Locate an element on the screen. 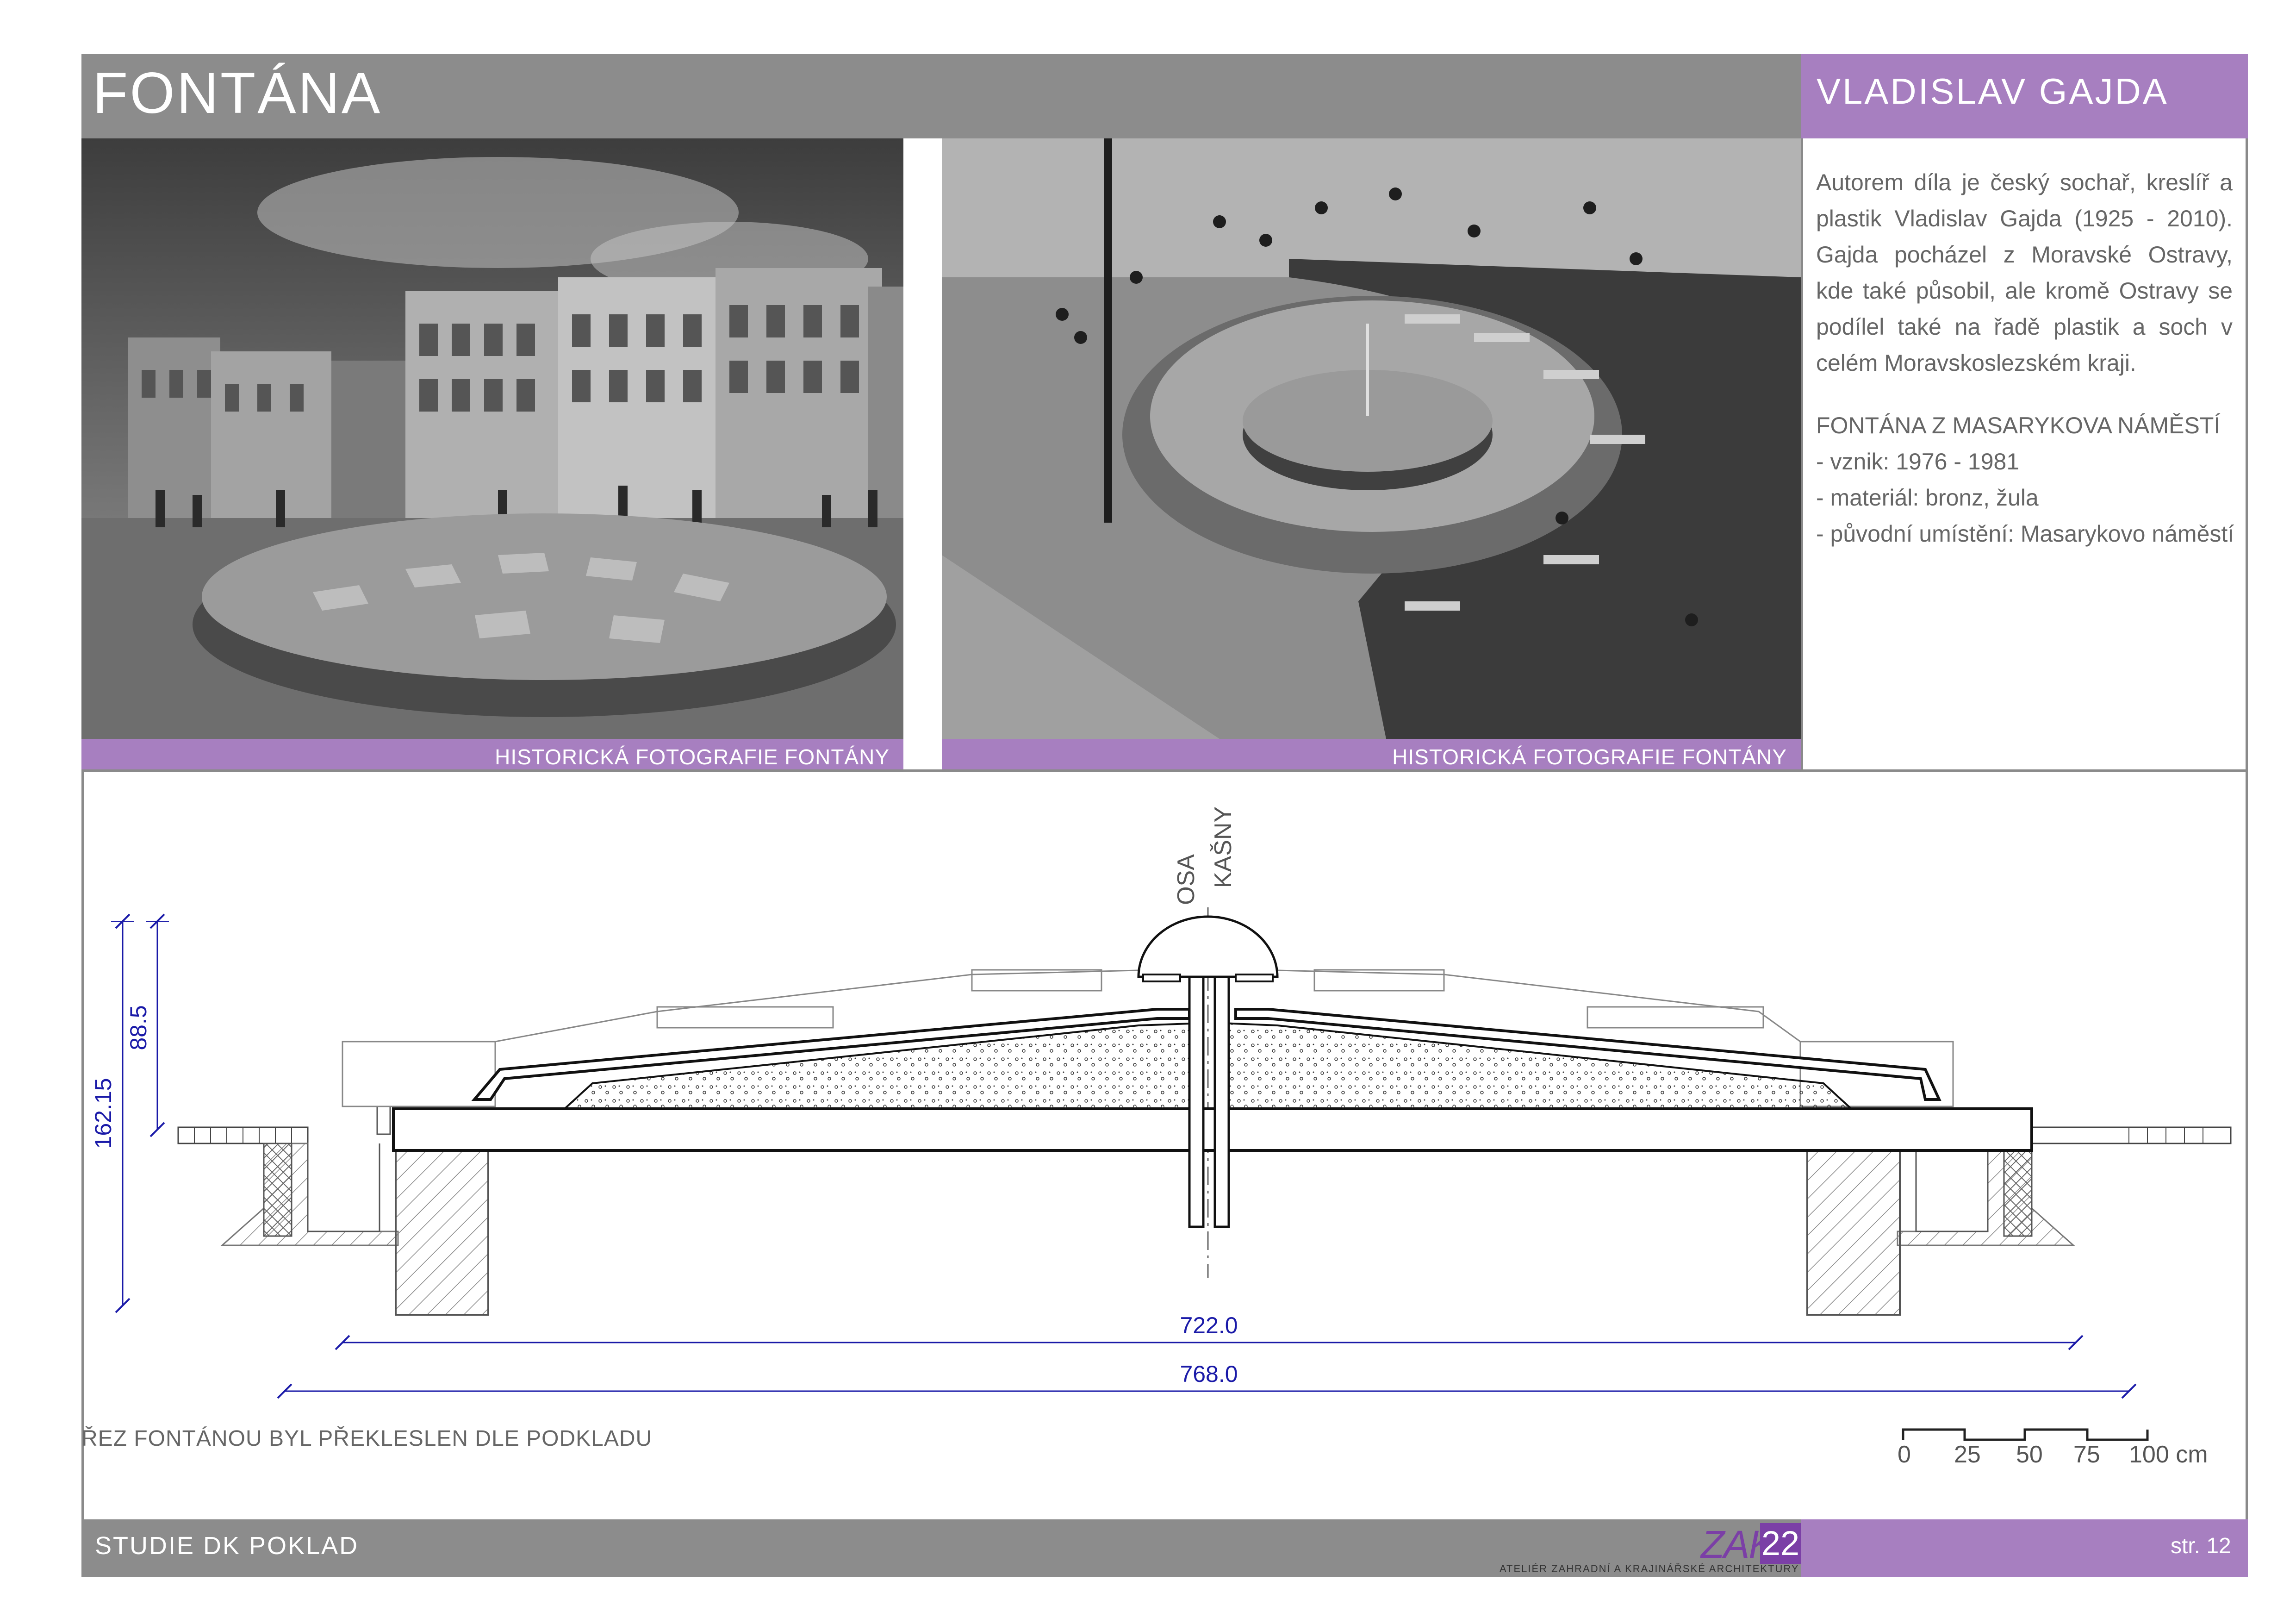  scale-label-0: 0 is located at coordinates (1904, 1454).